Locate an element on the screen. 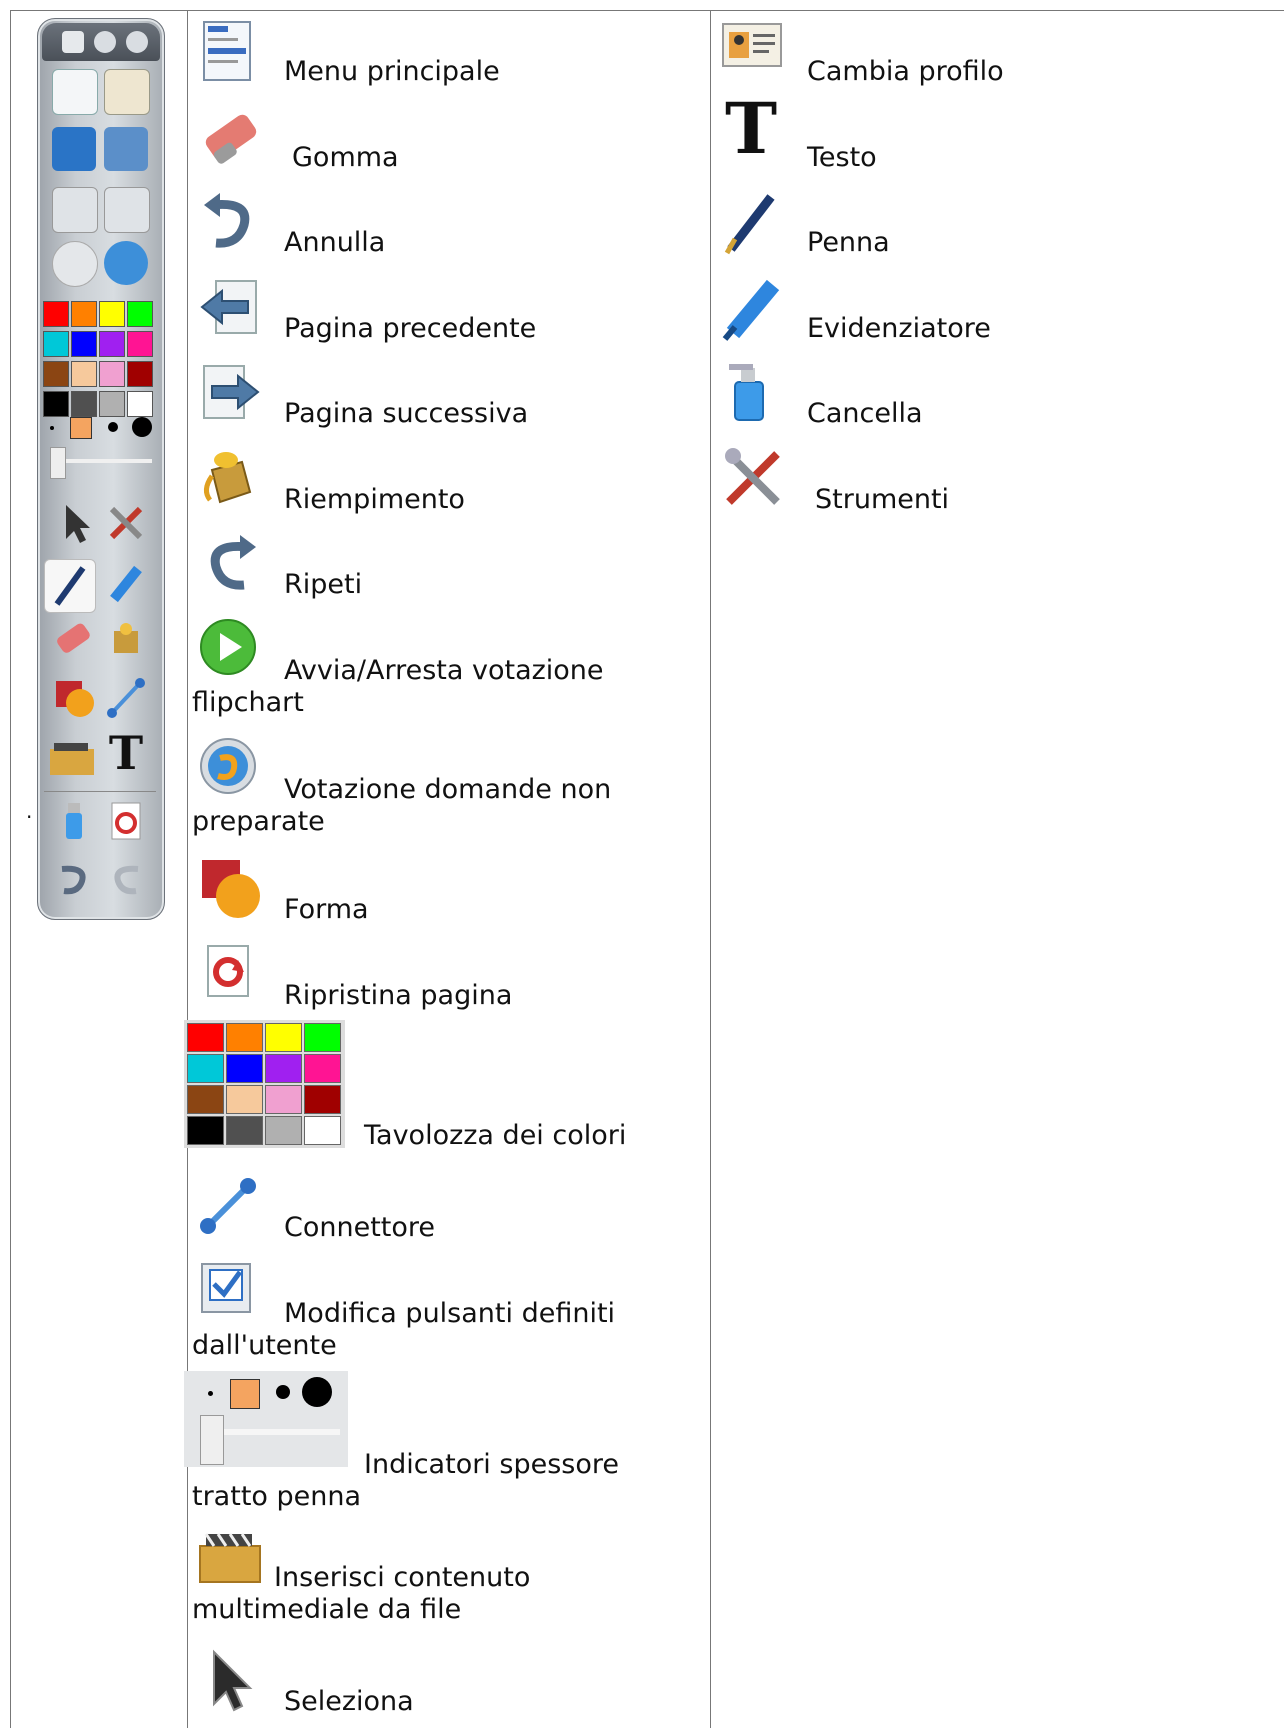  item-label: Avvia/Arresta votazione is located at coordinates (444, 670).